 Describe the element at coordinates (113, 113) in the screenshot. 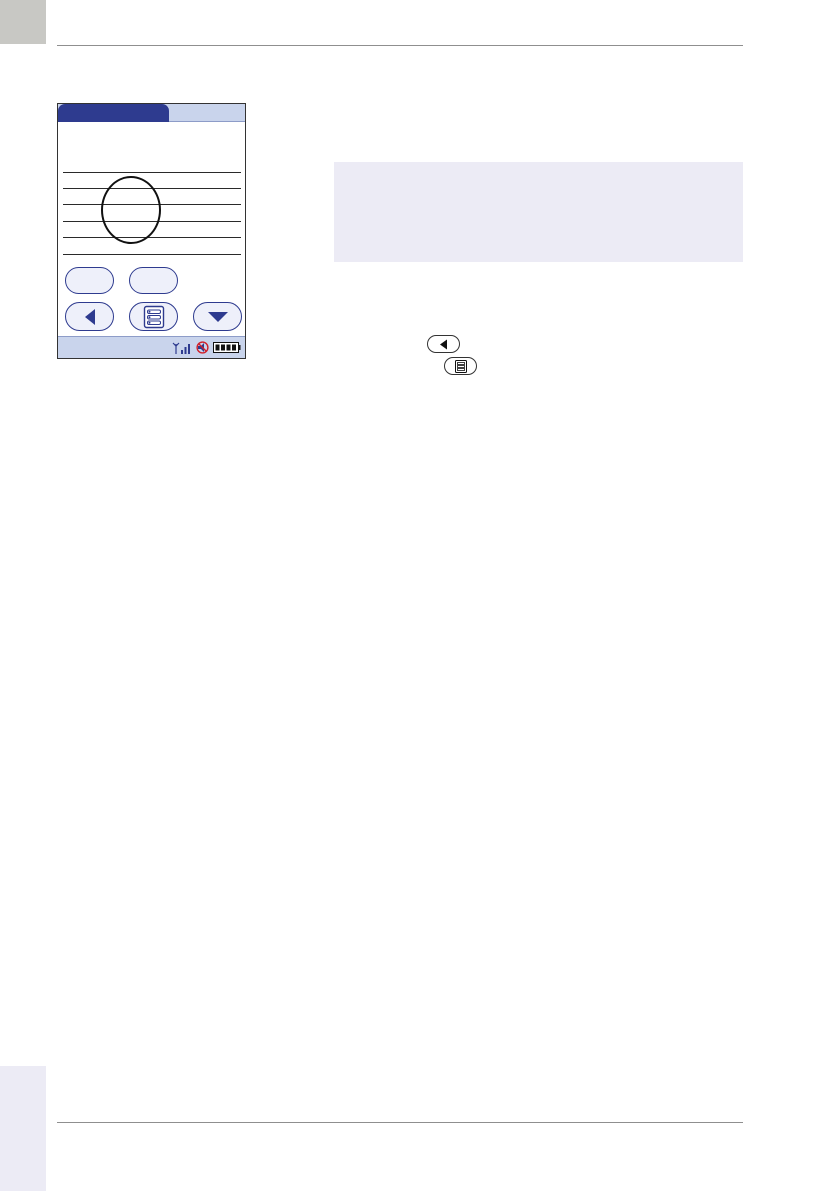

I see `active-screen-tab` at that location.